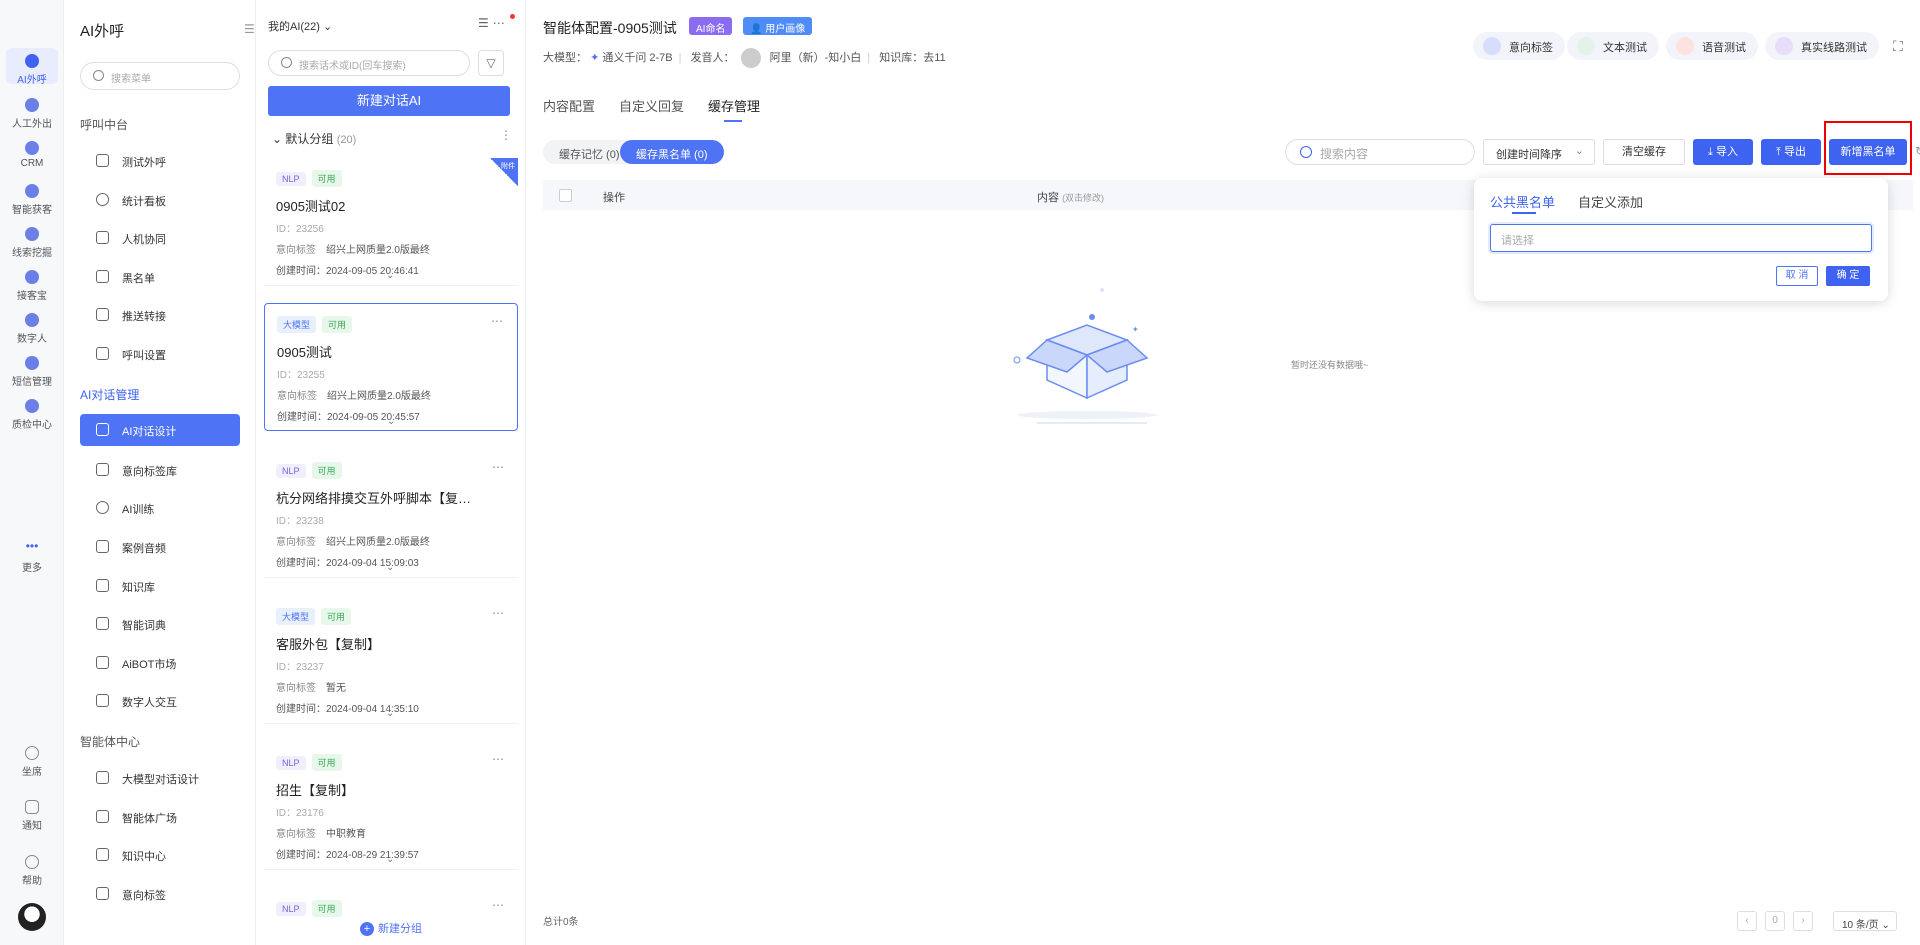  I want to click on real-line-test-button: 真实线路测试, so click(1822, 46).